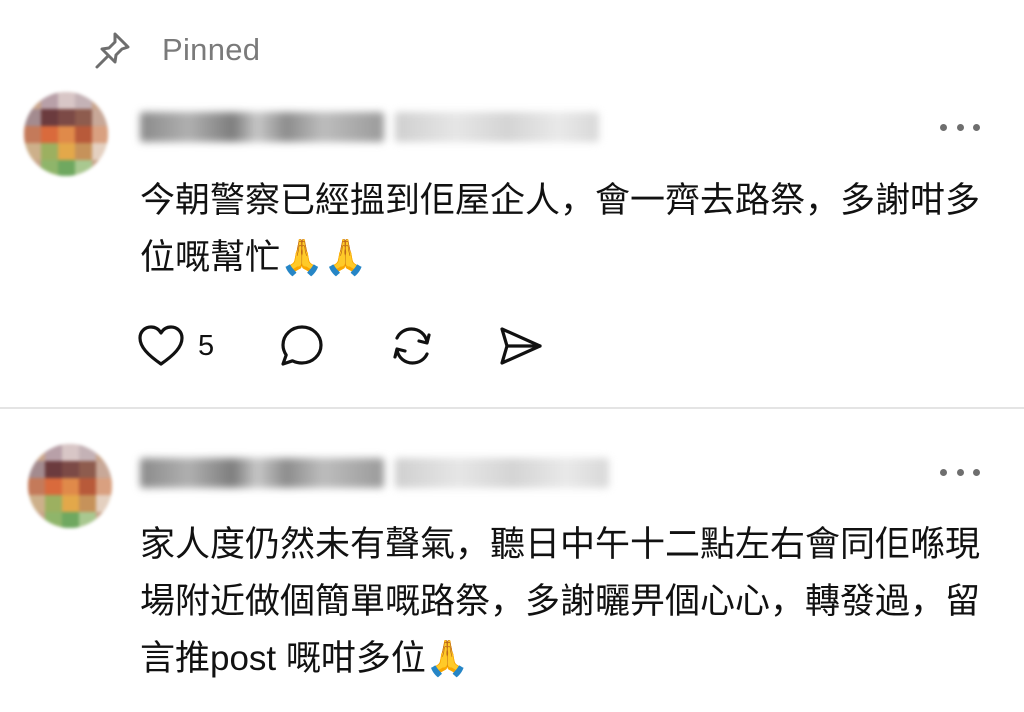  I want to click on like-count: 5, so click(206, 345).